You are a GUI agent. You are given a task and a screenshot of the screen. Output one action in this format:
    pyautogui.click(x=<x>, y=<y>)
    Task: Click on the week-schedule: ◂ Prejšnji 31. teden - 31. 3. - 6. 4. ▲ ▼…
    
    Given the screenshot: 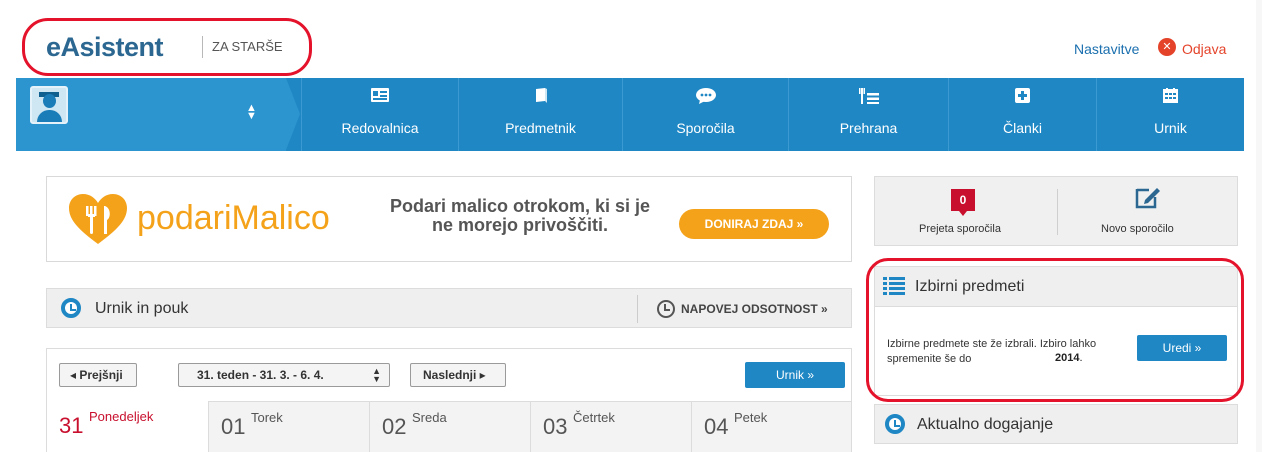 What is the action you would take?
    pyautogui.click(x=449, y=400)
    